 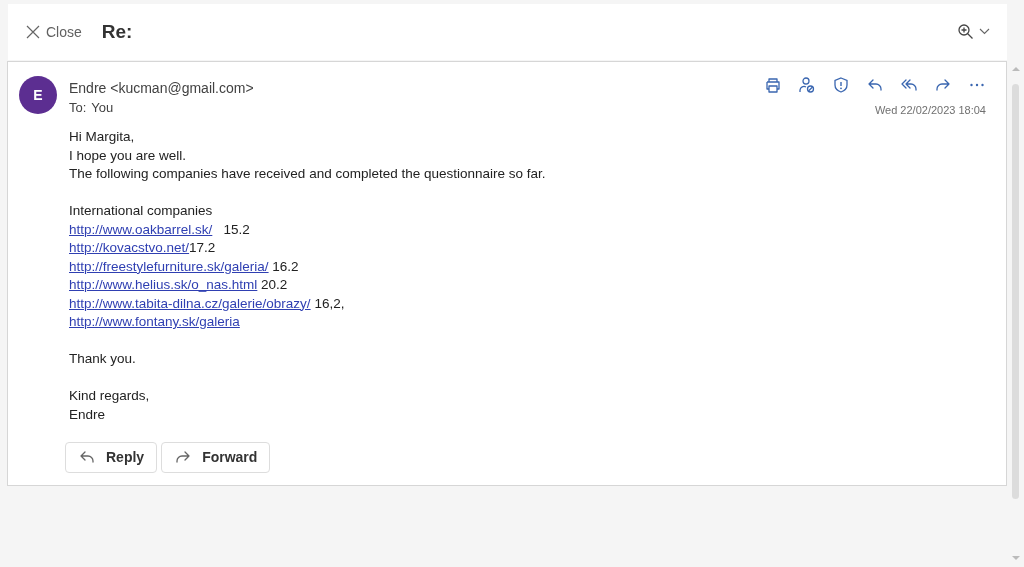 I want to click on reply-button: Reply, so click(x=111, y=457).